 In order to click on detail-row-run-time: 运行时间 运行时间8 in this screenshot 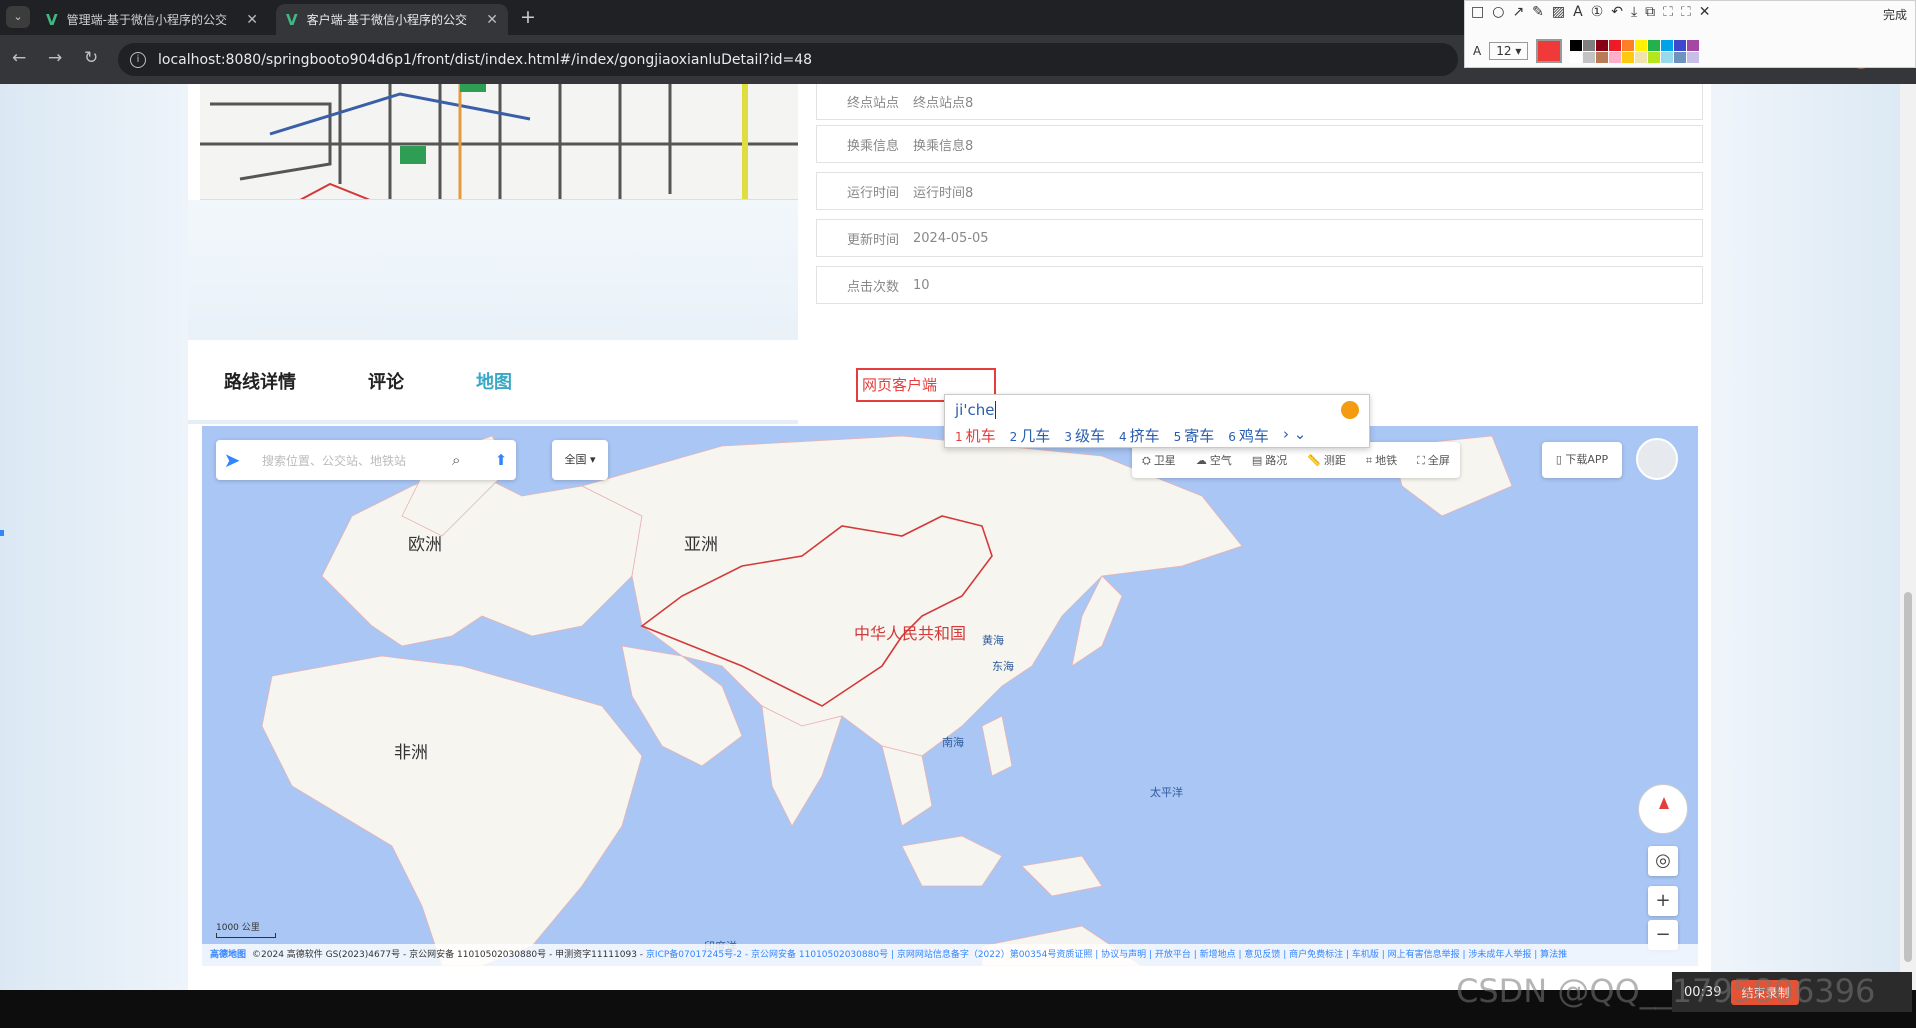, I will do `click(1259, 191)`.